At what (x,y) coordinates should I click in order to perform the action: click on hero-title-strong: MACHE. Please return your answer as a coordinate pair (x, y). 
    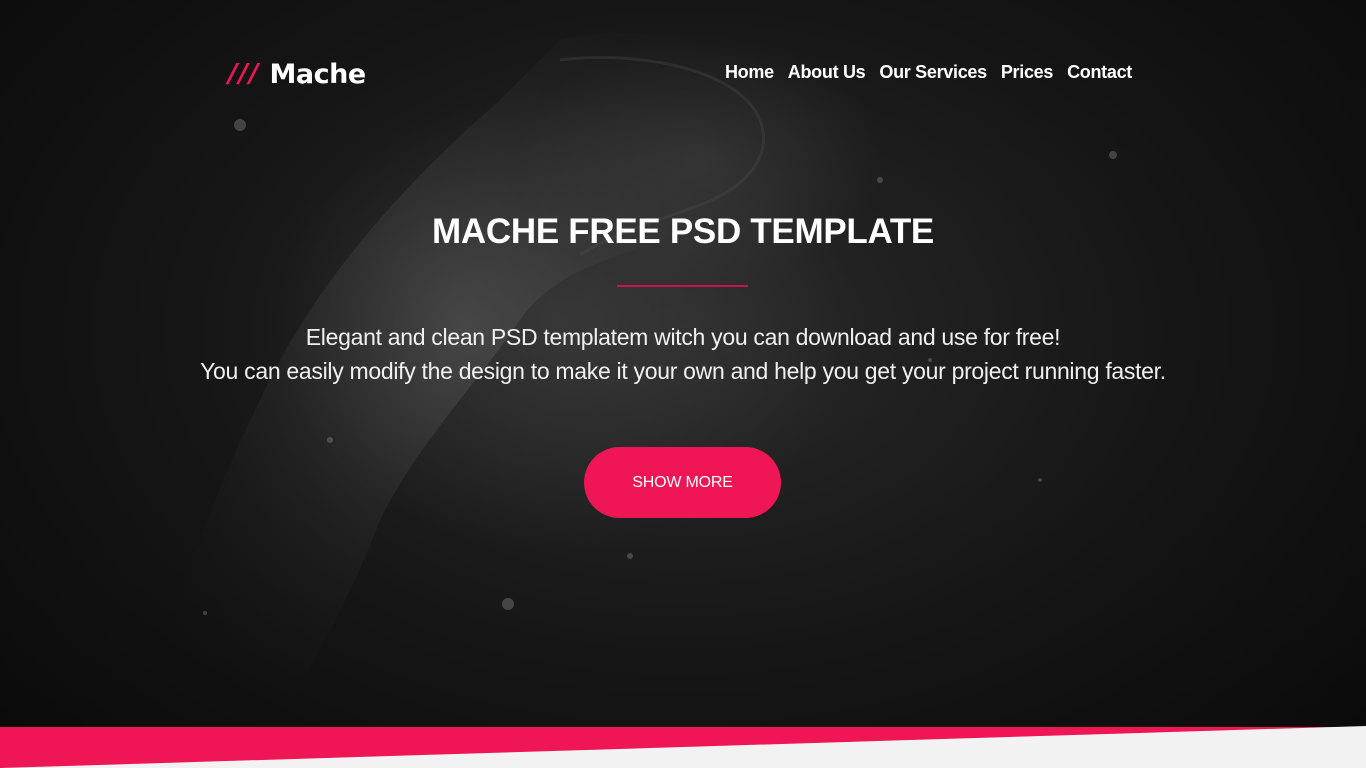
    Looking at the image, I should click on (495, 231).